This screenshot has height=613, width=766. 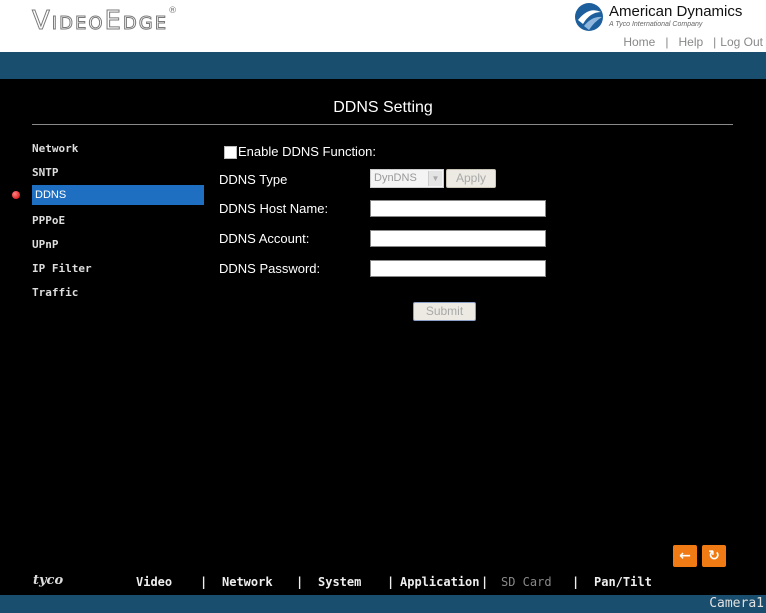 I want to click on sidebar-item-network: Network, so click(x=118, y=152).